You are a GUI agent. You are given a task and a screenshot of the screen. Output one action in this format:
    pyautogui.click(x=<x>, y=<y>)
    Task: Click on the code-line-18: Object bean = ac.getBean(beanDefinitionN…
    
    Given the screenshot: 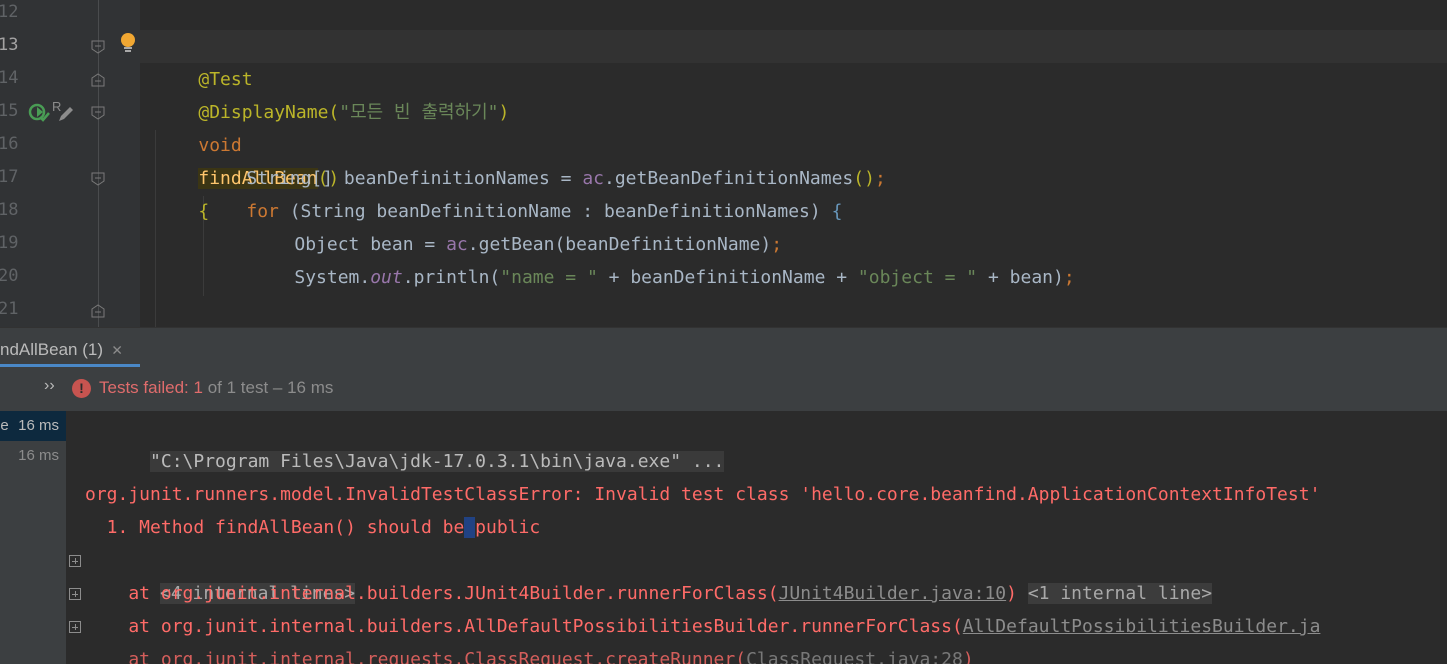 What is the action you would take?
    pyautogui.click(x=516, y=225)
    